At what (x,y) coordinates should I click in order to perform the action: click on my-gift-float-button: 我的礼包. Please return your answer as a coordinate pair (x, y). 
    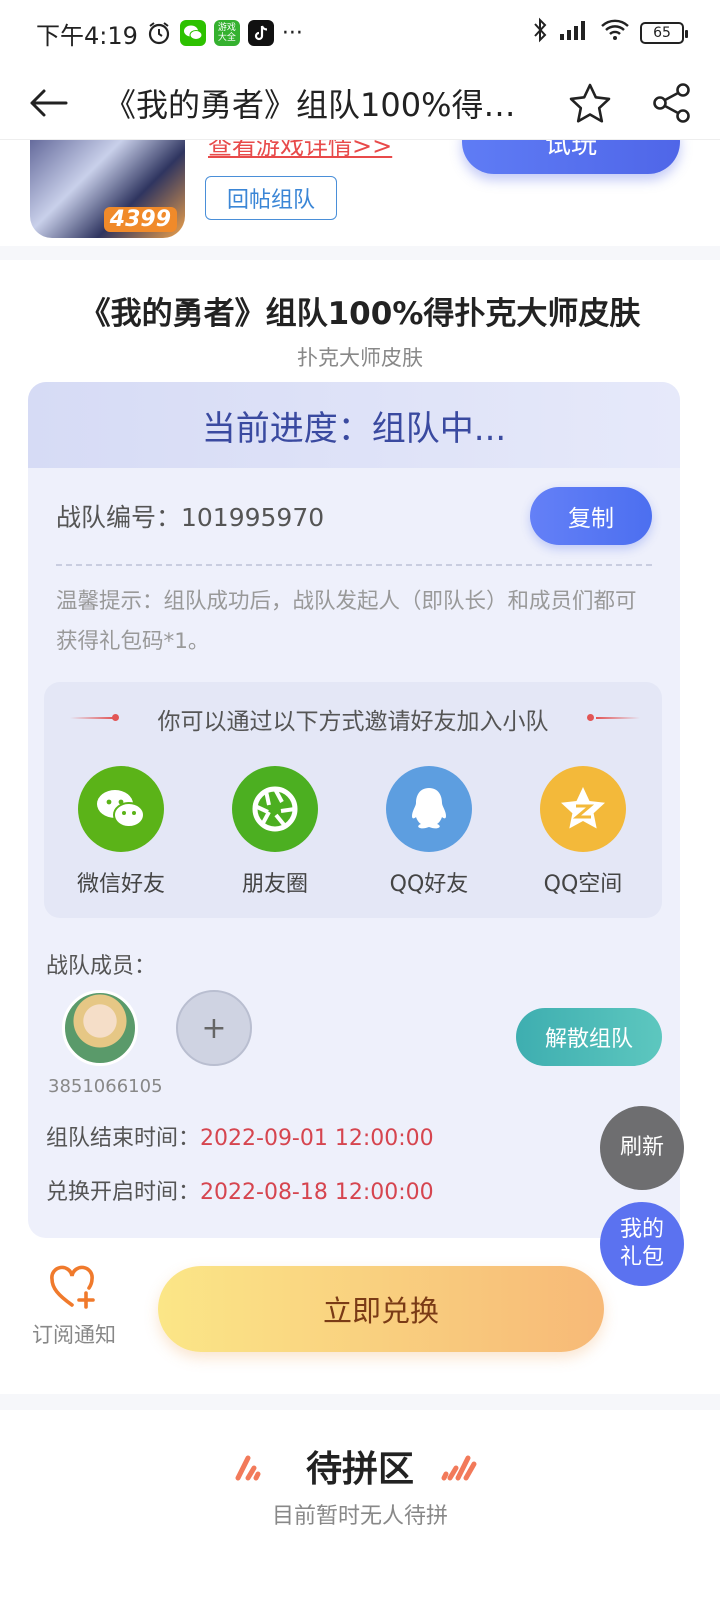
    Looking at the image, I should click on (642, 1244).